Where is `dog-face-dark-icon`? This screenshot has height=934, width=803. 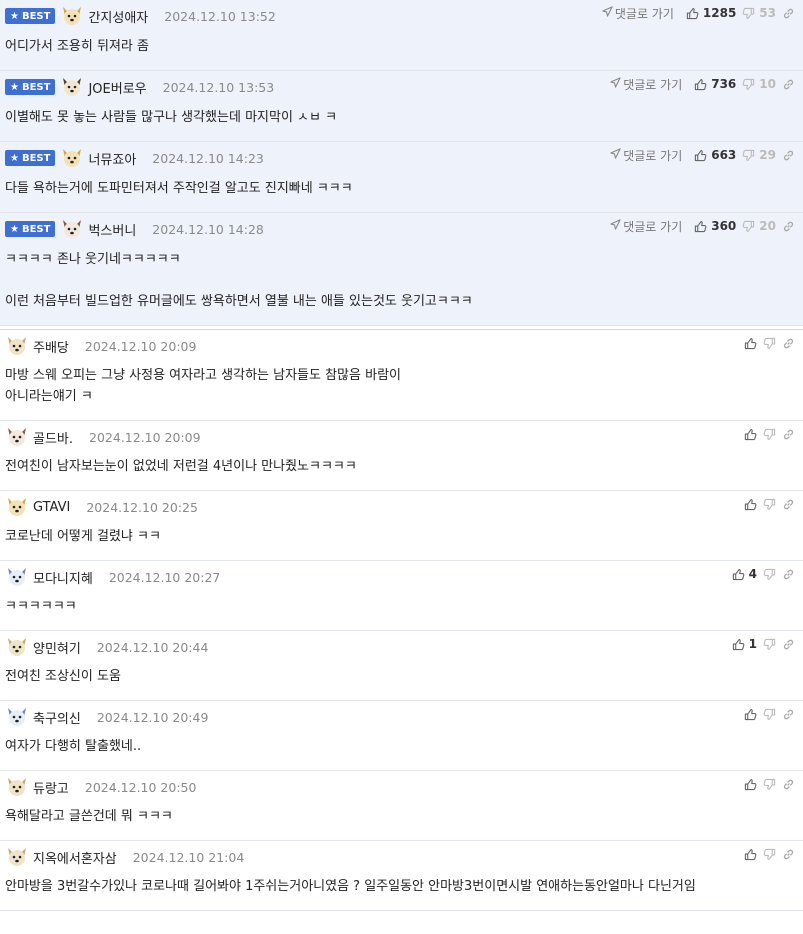
dog-face-dark-icon is located at coordinates (72, 87).